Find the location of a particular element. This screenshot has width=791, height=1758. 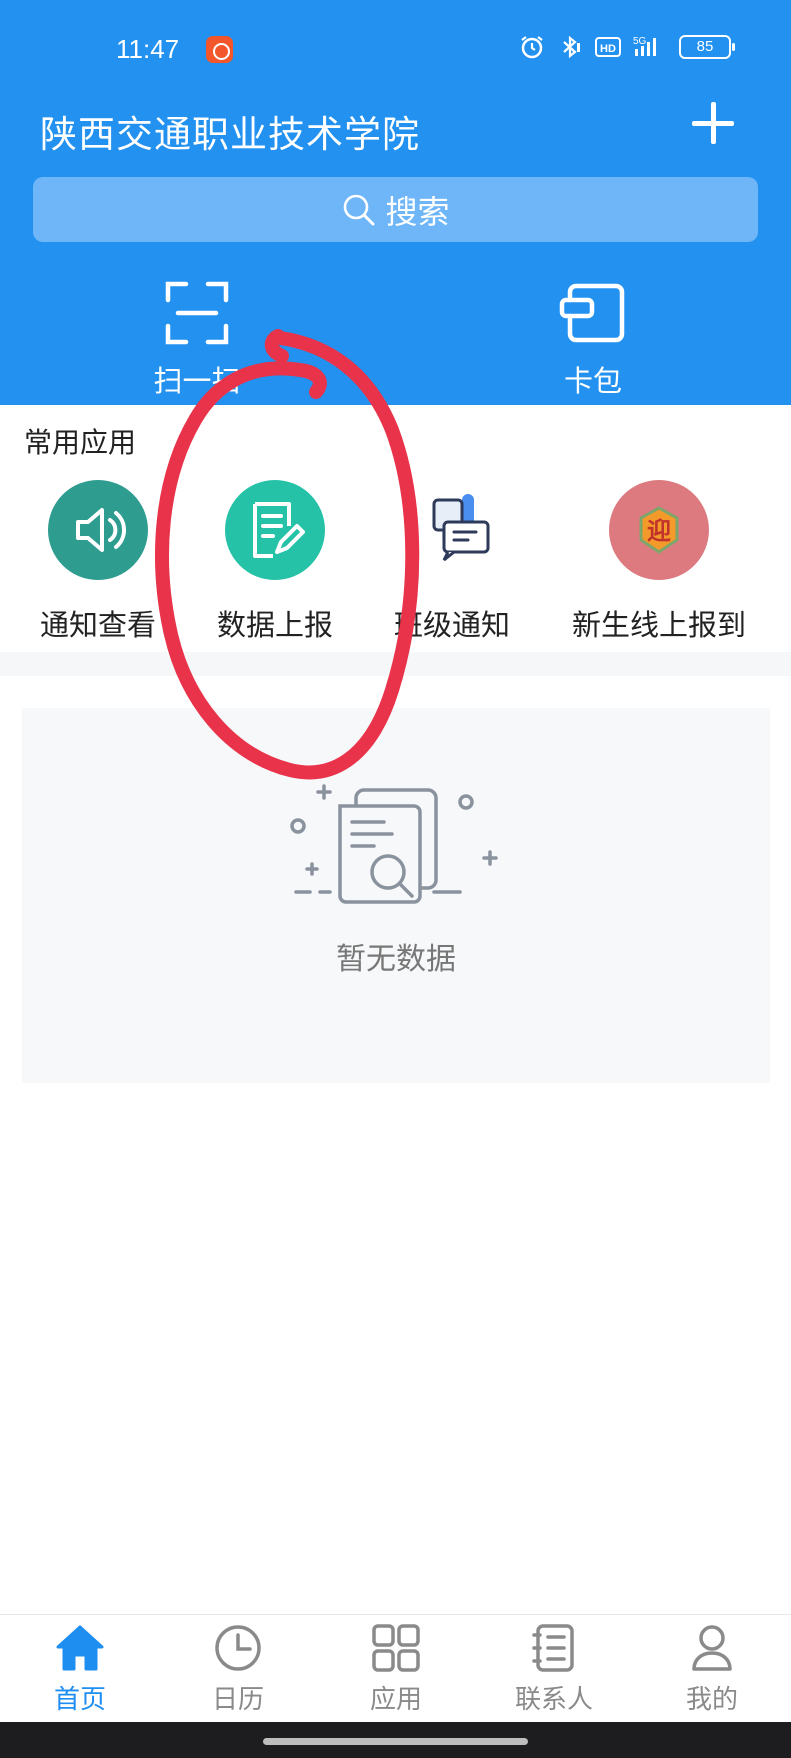

welcome-badge-icon: 迎 is located at coordinates (659, 530).